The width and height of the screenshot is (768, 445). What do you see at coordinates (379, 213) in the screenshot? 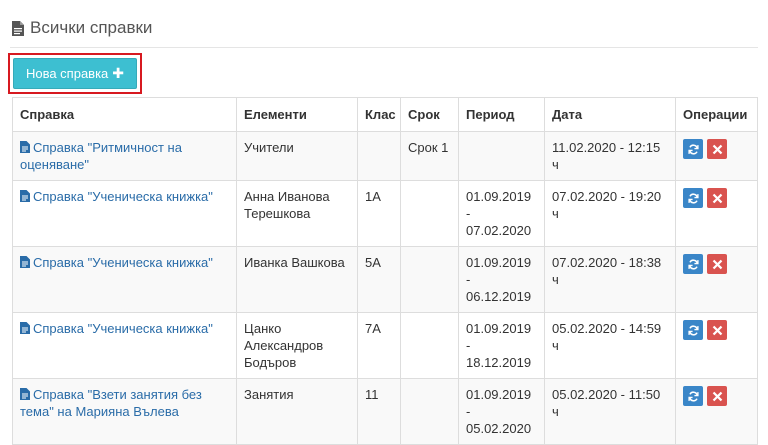
I see `cell-class: 1А` at bounding box center [379, 213].